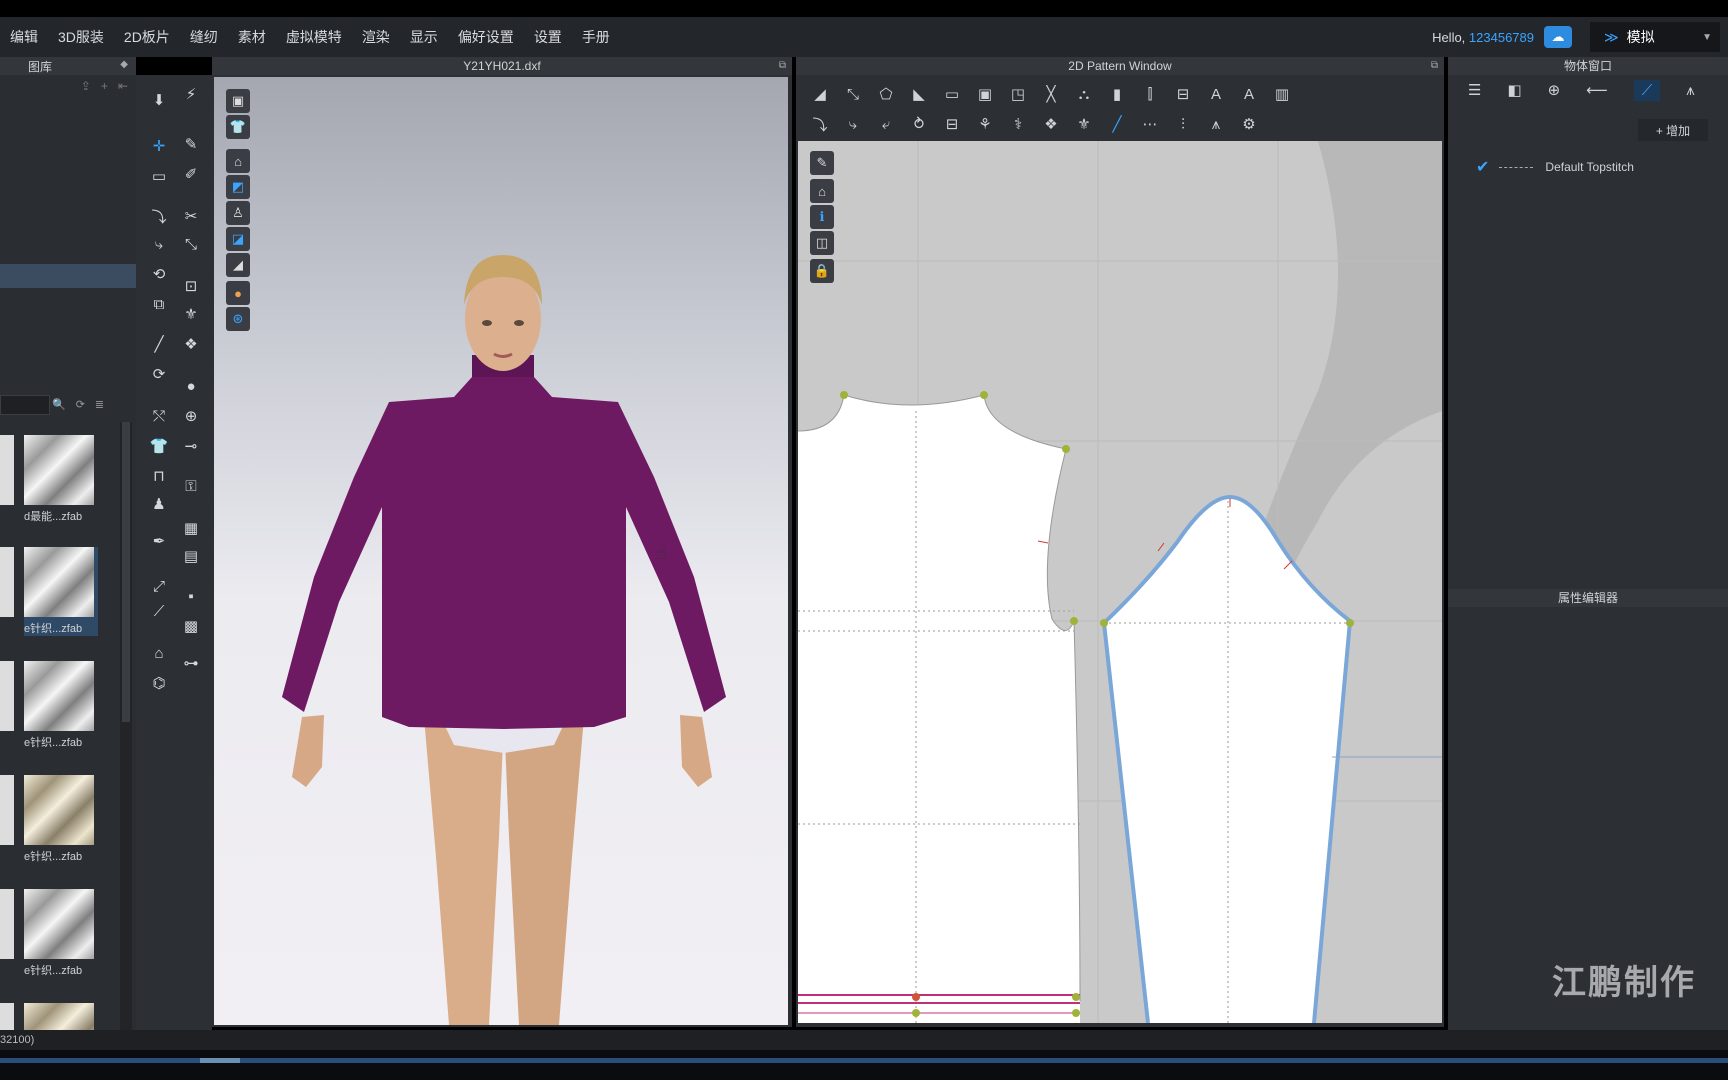 This screenshot has width=1728, height=1080. Describe the element at coordinates (191, 386) in the screenshot. I see `button-icon: ●` at that location.